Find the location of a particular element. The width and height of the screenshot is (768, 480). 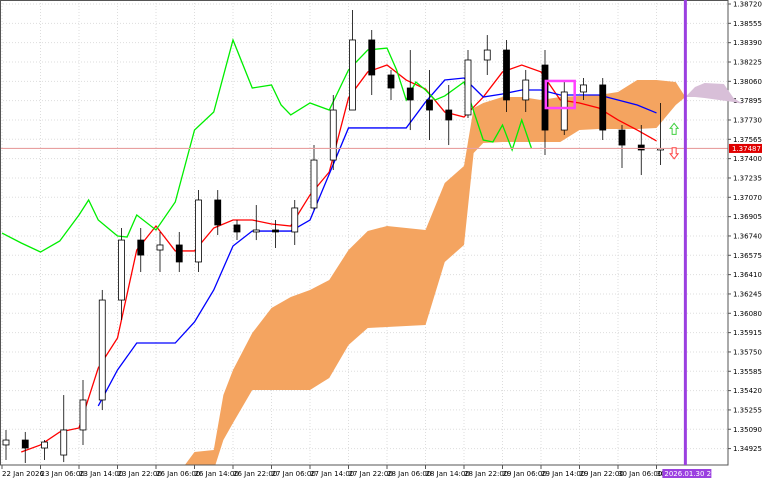

price-tick-label: 1.34925 is located at coordinates (747, 449).